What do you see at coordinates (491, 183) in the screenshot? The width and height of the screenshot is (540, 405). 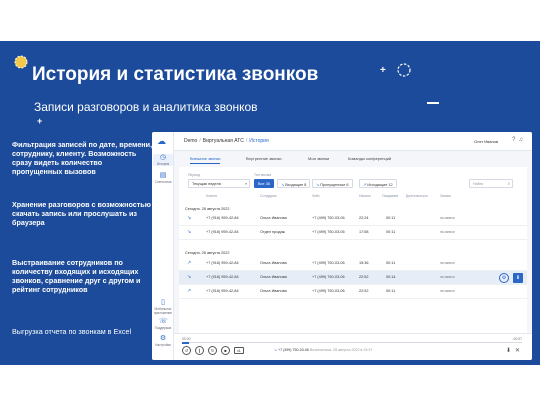 I see `search-input: Найти ⌕` at bounding box center [491, 183].